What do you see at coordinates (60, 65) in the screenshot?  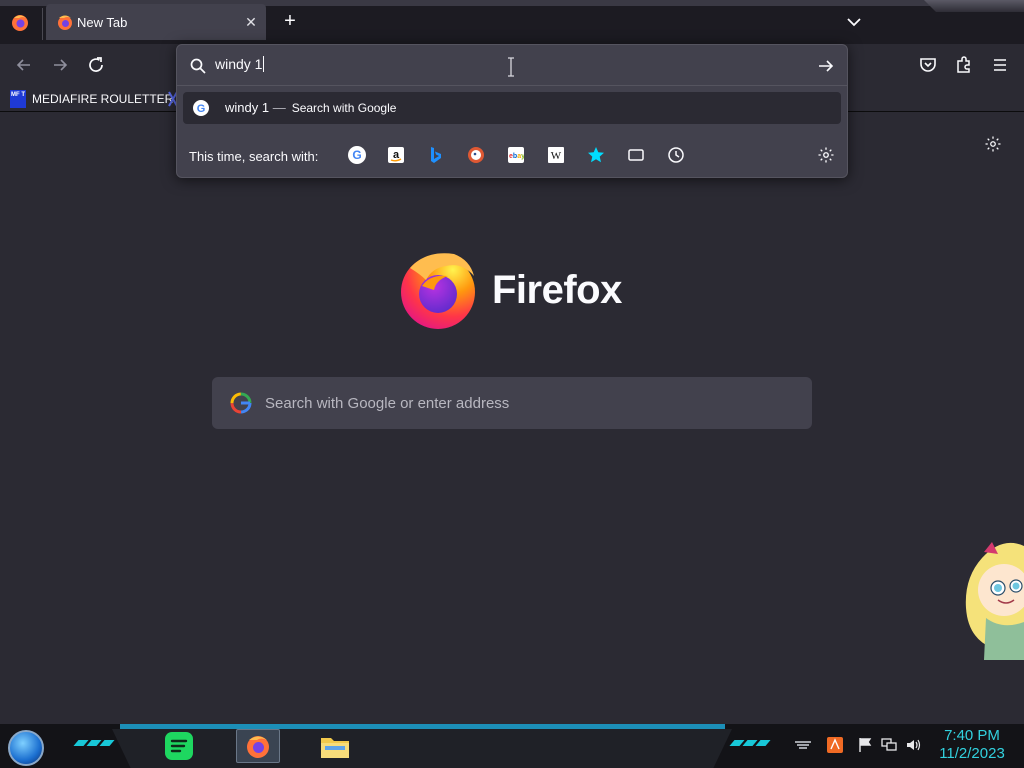 I see `forward-button` at bounding box center [60, 65].